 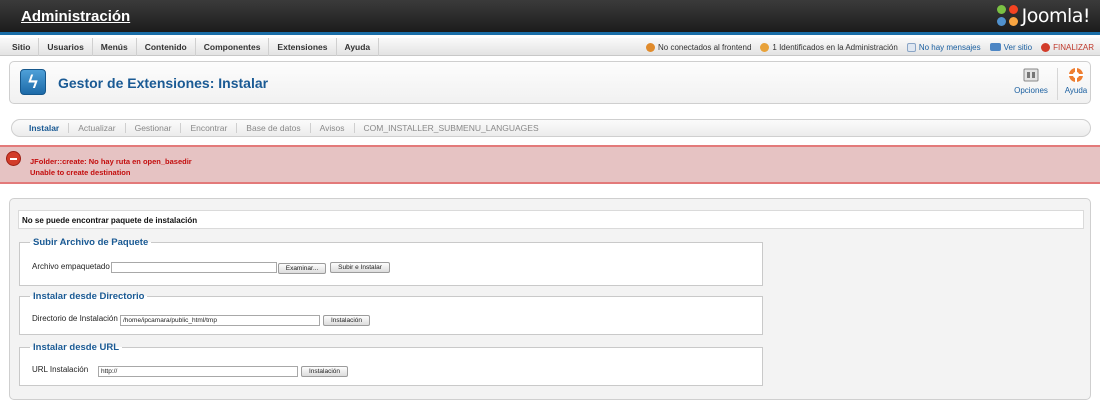 What do you see at coordinates (451, 128) in the screenshot?
I see `tab-languages: COM_INSTALLER_SUBMENU_LANGUAGES` at bounding box center [451, 128].